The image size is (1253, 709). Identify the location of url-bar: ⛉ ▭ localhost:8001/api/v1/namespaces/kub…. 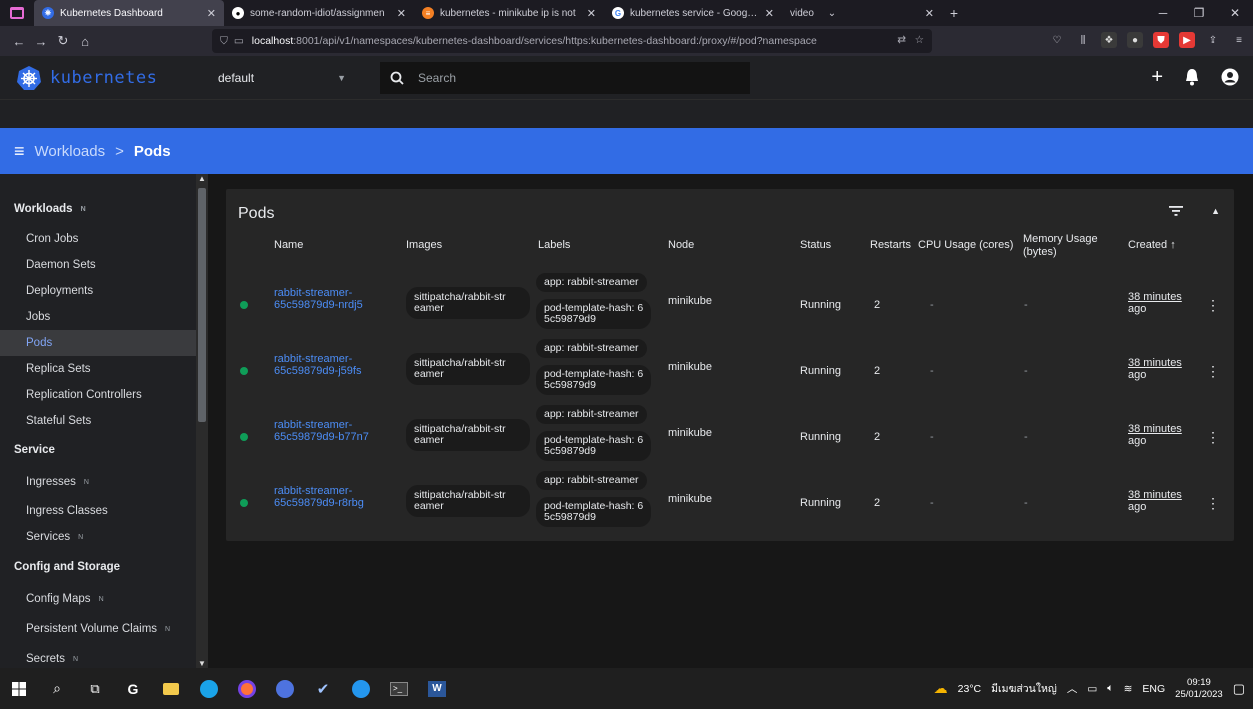
(572, 41).